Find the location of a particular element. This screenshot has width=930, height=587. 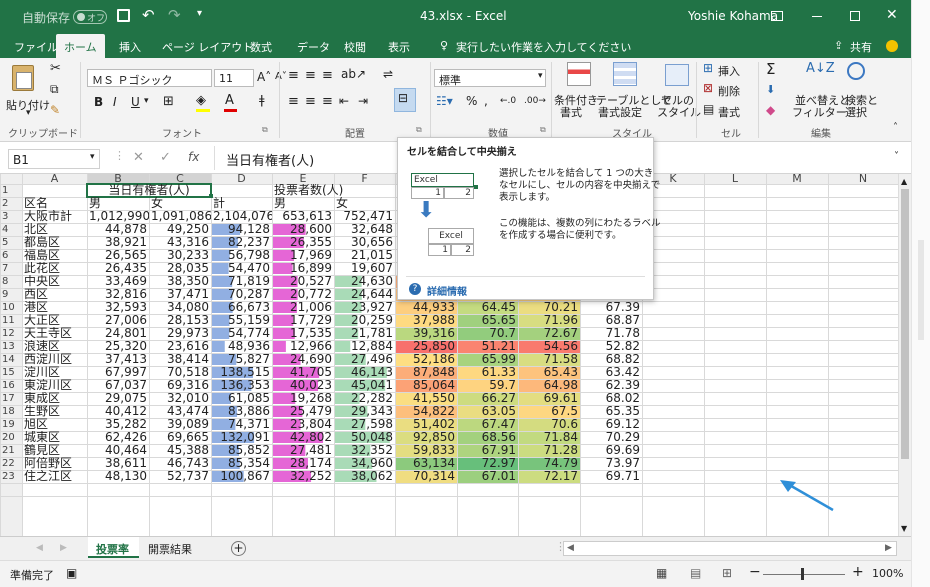

cell-b: 27,006 is located at coordinates (118, 320).